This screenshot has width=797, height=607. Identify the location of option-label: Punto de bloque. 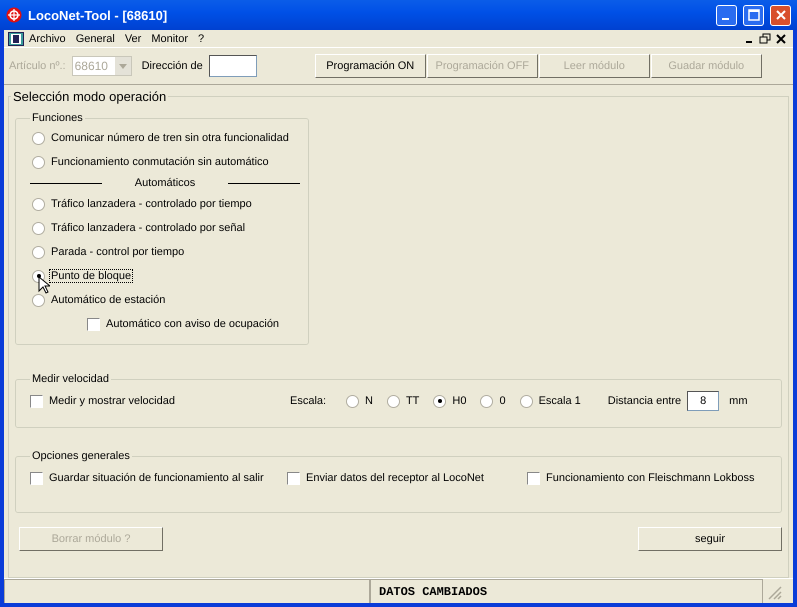
(91, 276).